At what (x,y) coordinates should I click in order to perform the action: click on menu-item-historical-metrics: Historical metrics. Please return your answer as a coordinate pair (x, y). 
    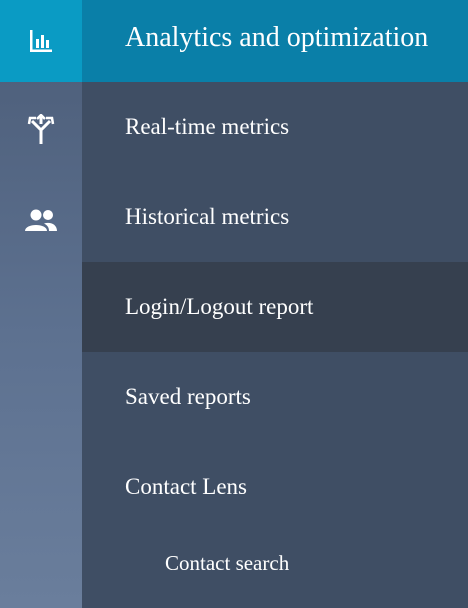
    Looking at the image, I should click on (275, 217).